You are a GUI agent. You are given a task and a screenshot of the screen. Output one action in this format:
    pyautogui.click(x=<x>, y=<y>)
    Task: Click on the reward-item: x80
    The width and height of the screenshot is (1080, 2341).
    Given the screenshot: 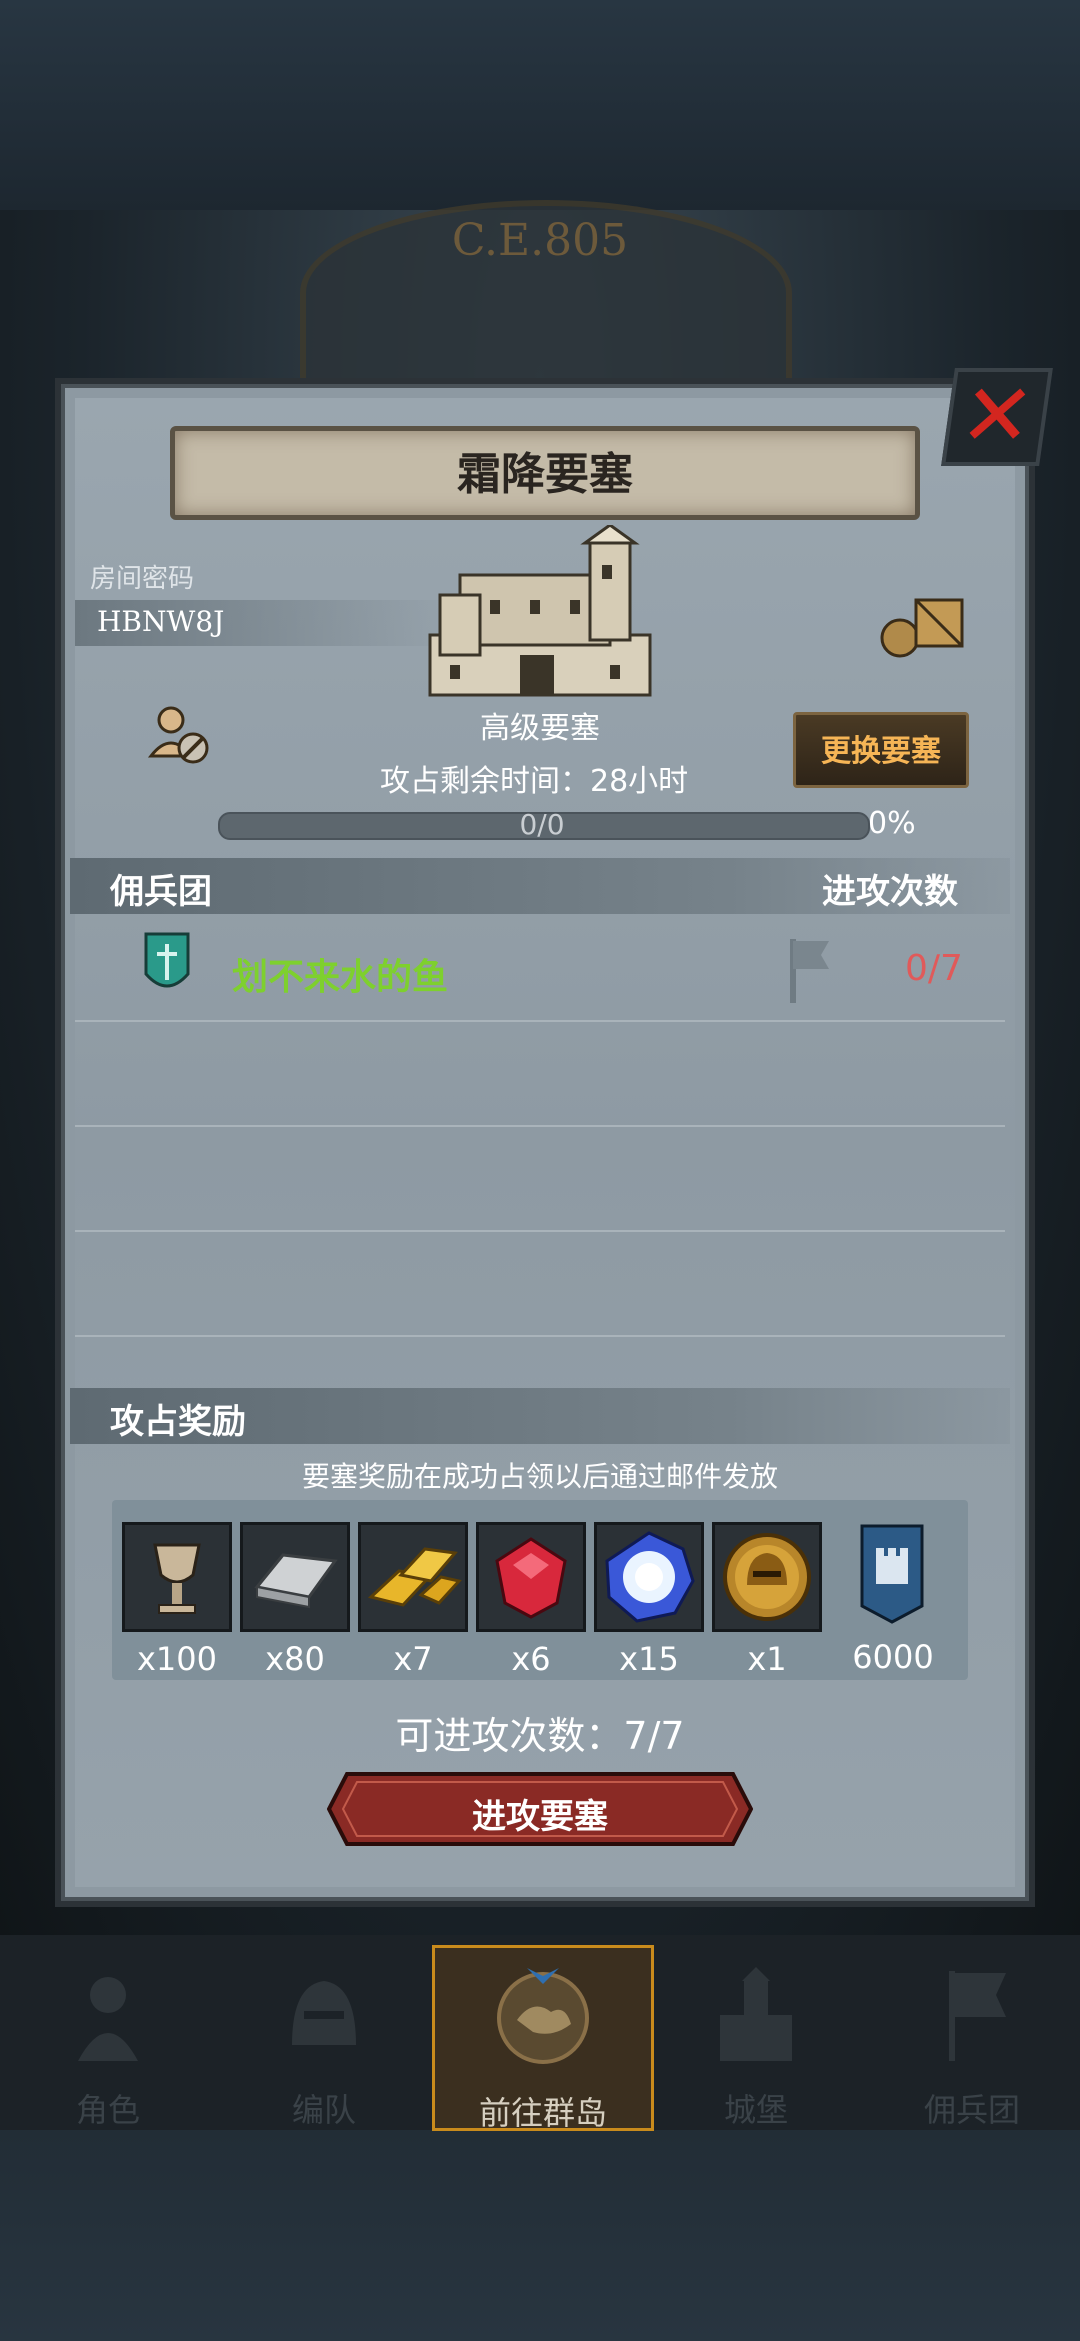 What is the action you would take?
    pyautogui.click(x=295, y=1600)
    